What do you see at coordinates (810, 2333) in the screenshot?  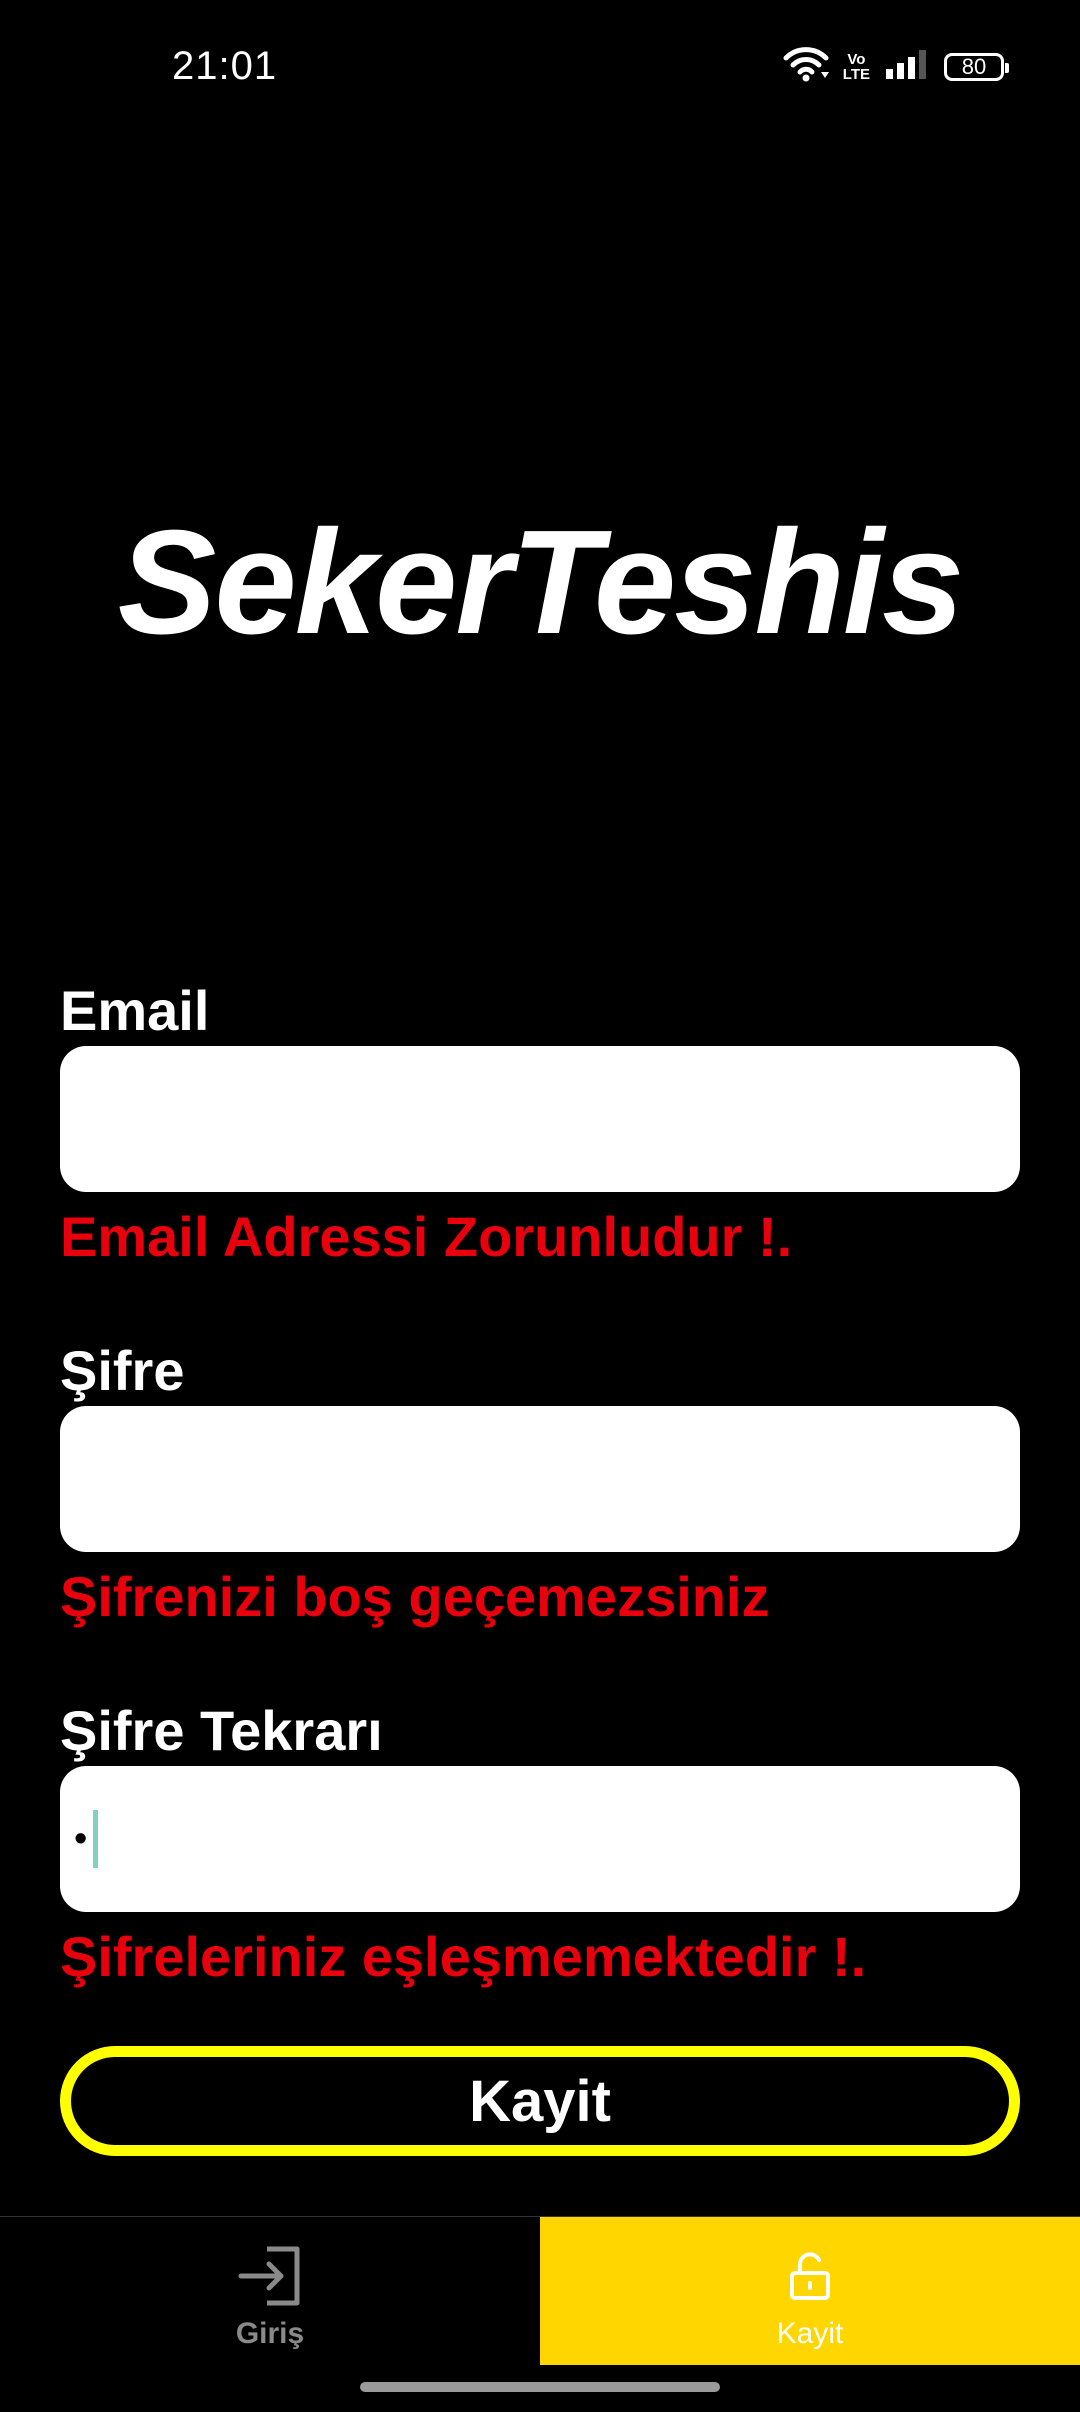 I see `nav-label-register: Kayit` at bounding box center [810, 2333].